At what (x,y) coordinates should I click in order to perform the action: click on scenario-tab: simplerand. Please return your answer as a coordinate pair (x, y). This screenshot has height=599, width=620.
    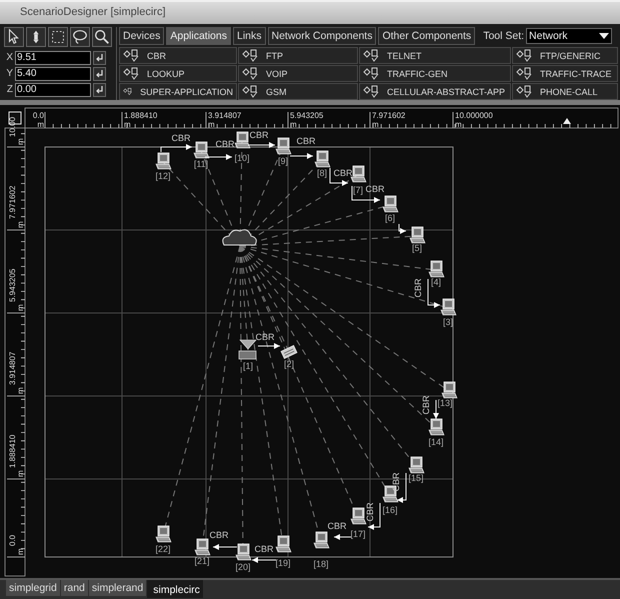
    Looking at the image, I should click on (117, 588).